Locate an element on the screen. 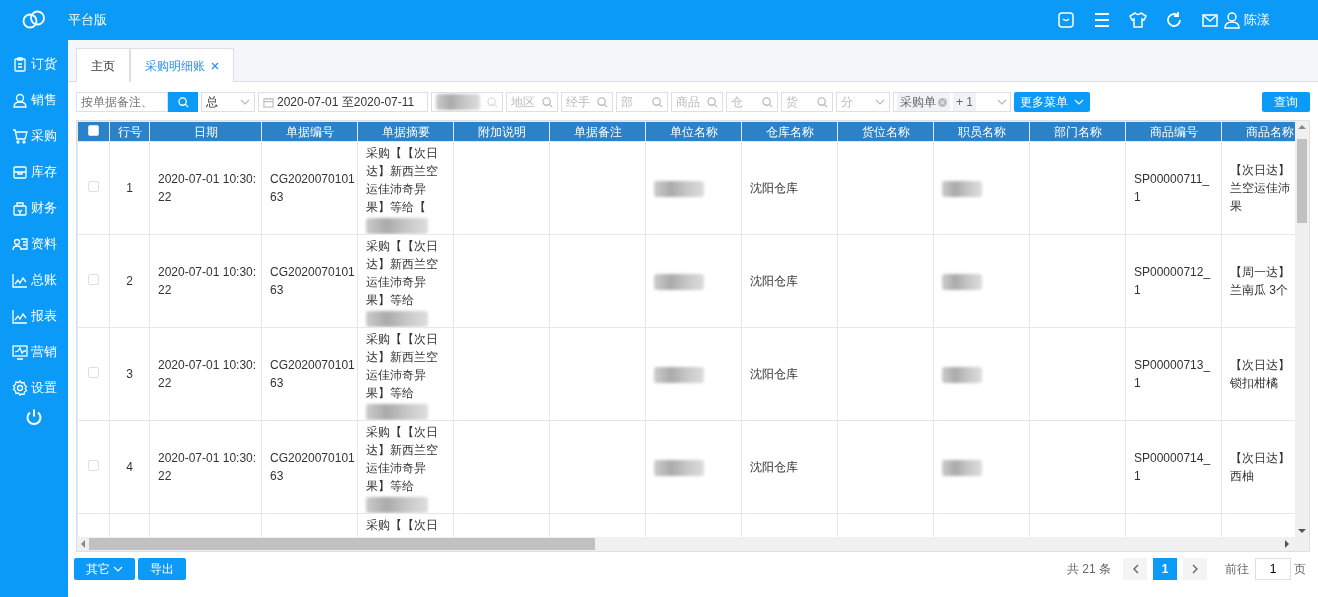 The height and width of the screenshot is (597, 1318). search-field: 按单据备注、 is located at coordinates (122, 102).